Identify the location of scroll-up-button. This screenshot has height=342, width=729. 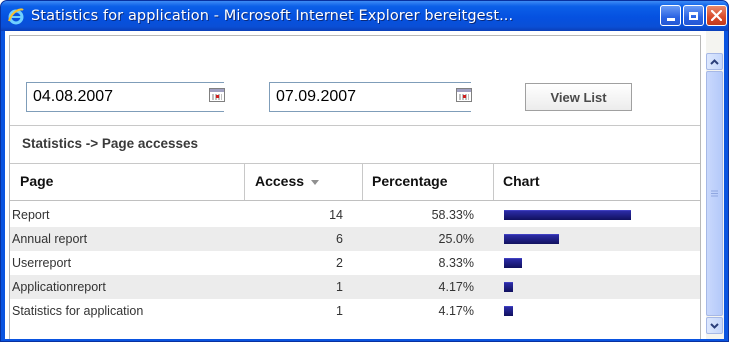
(714, 61).